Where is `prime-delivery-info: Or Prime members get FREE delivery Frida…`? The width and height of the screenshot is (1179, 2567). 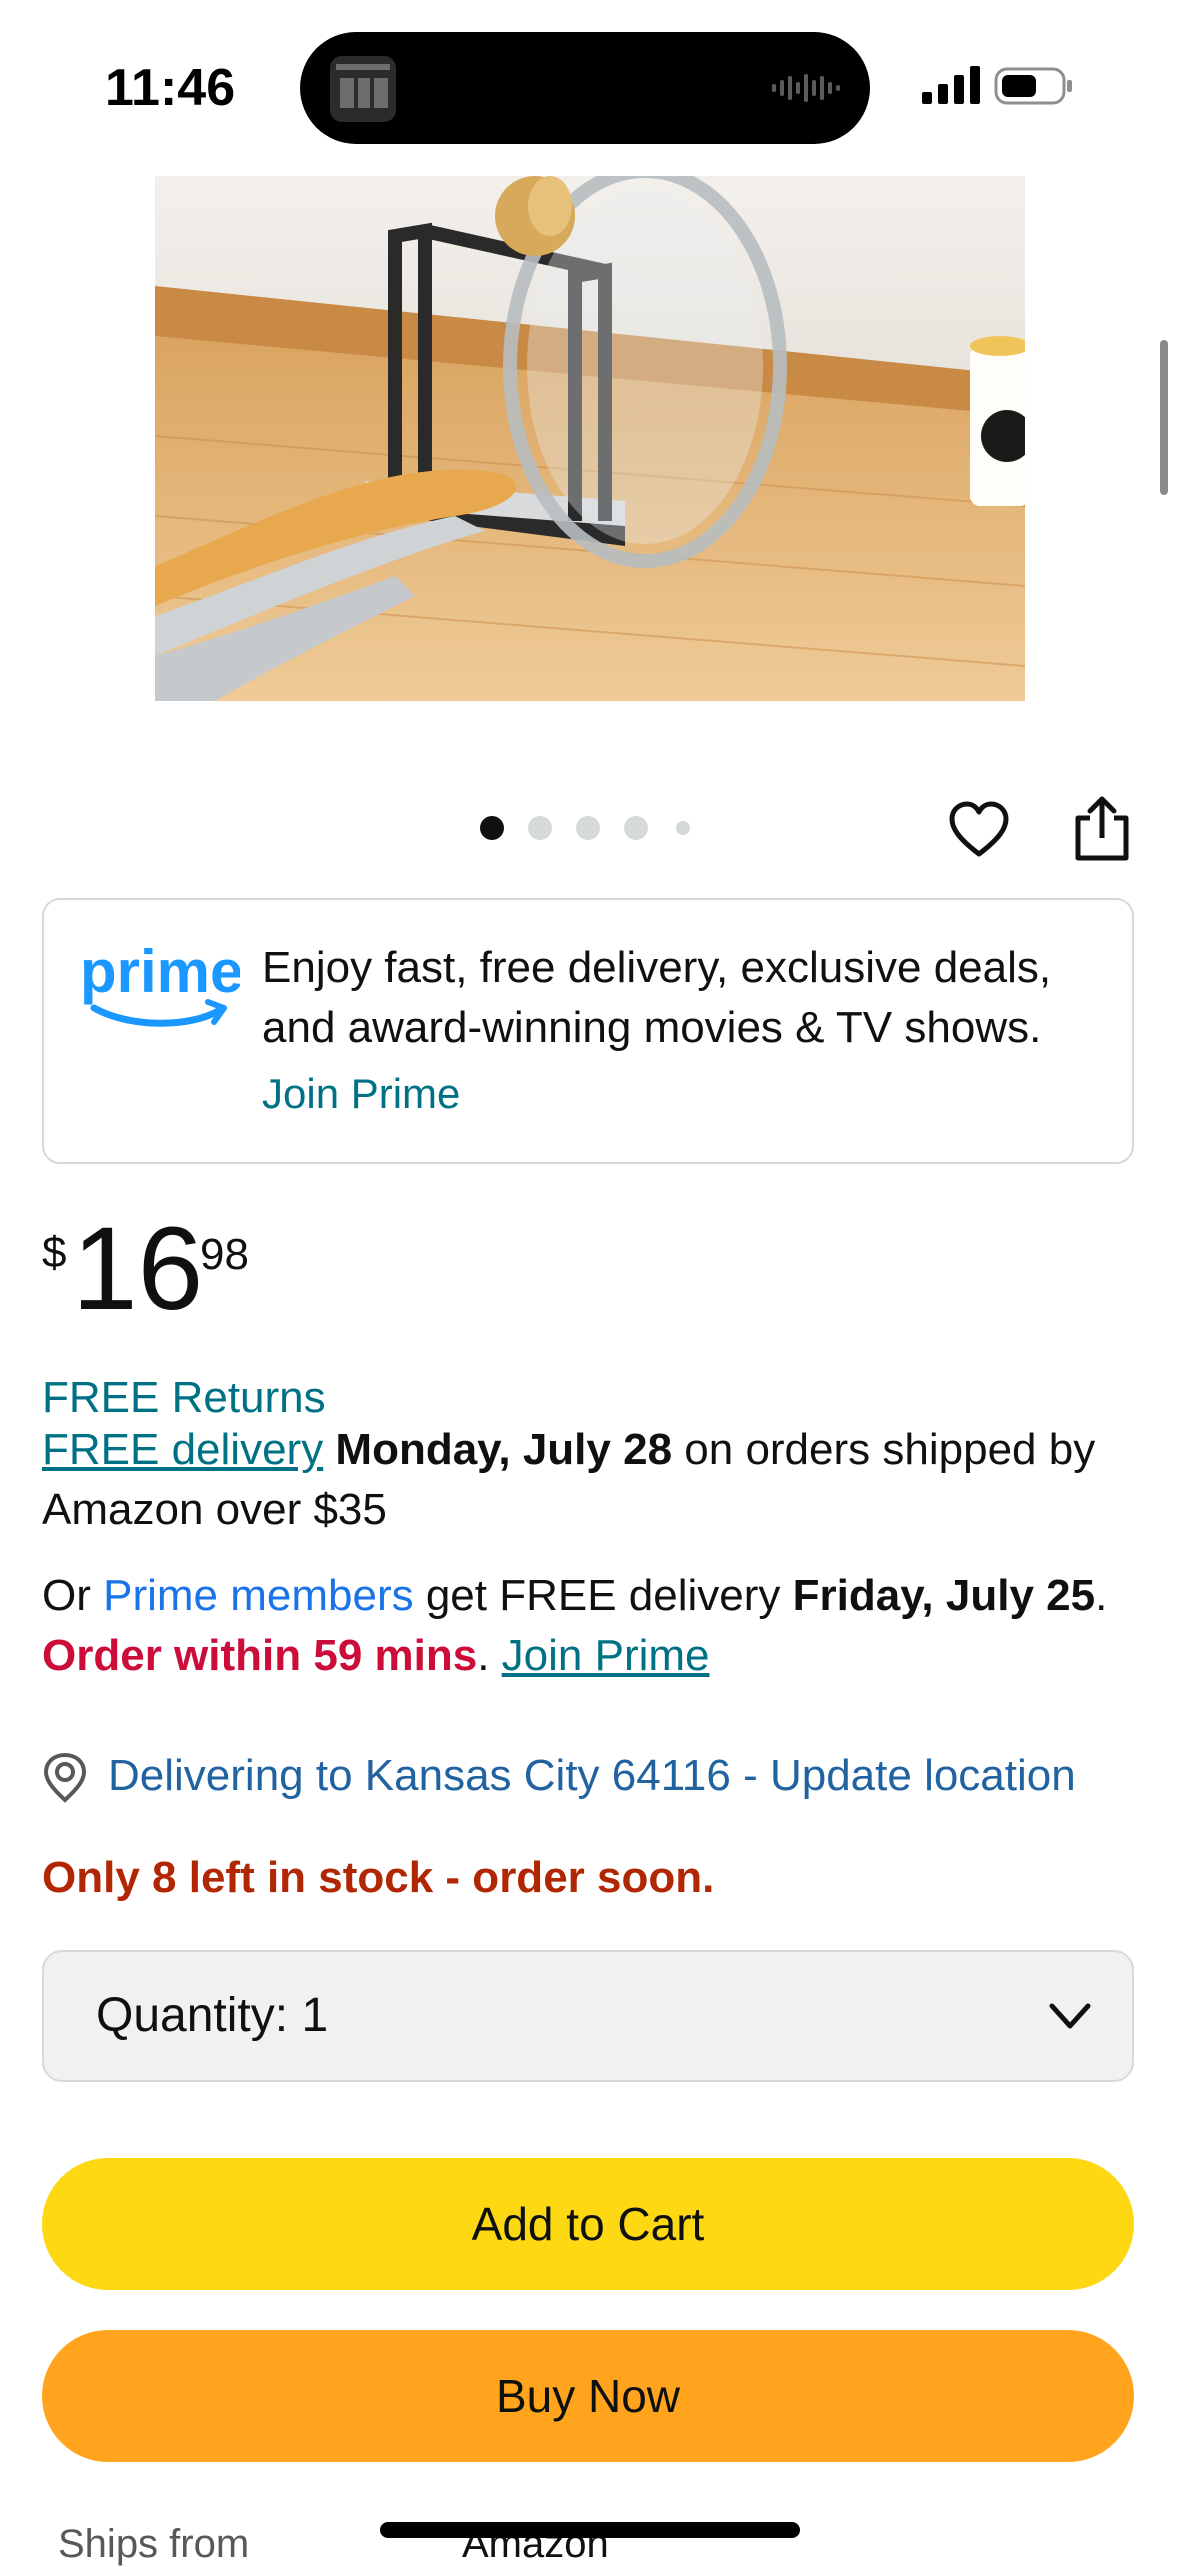 prime-delivery-info: Or Prime members get FREE delivery Frida… is located at coordinates (592, 1626).